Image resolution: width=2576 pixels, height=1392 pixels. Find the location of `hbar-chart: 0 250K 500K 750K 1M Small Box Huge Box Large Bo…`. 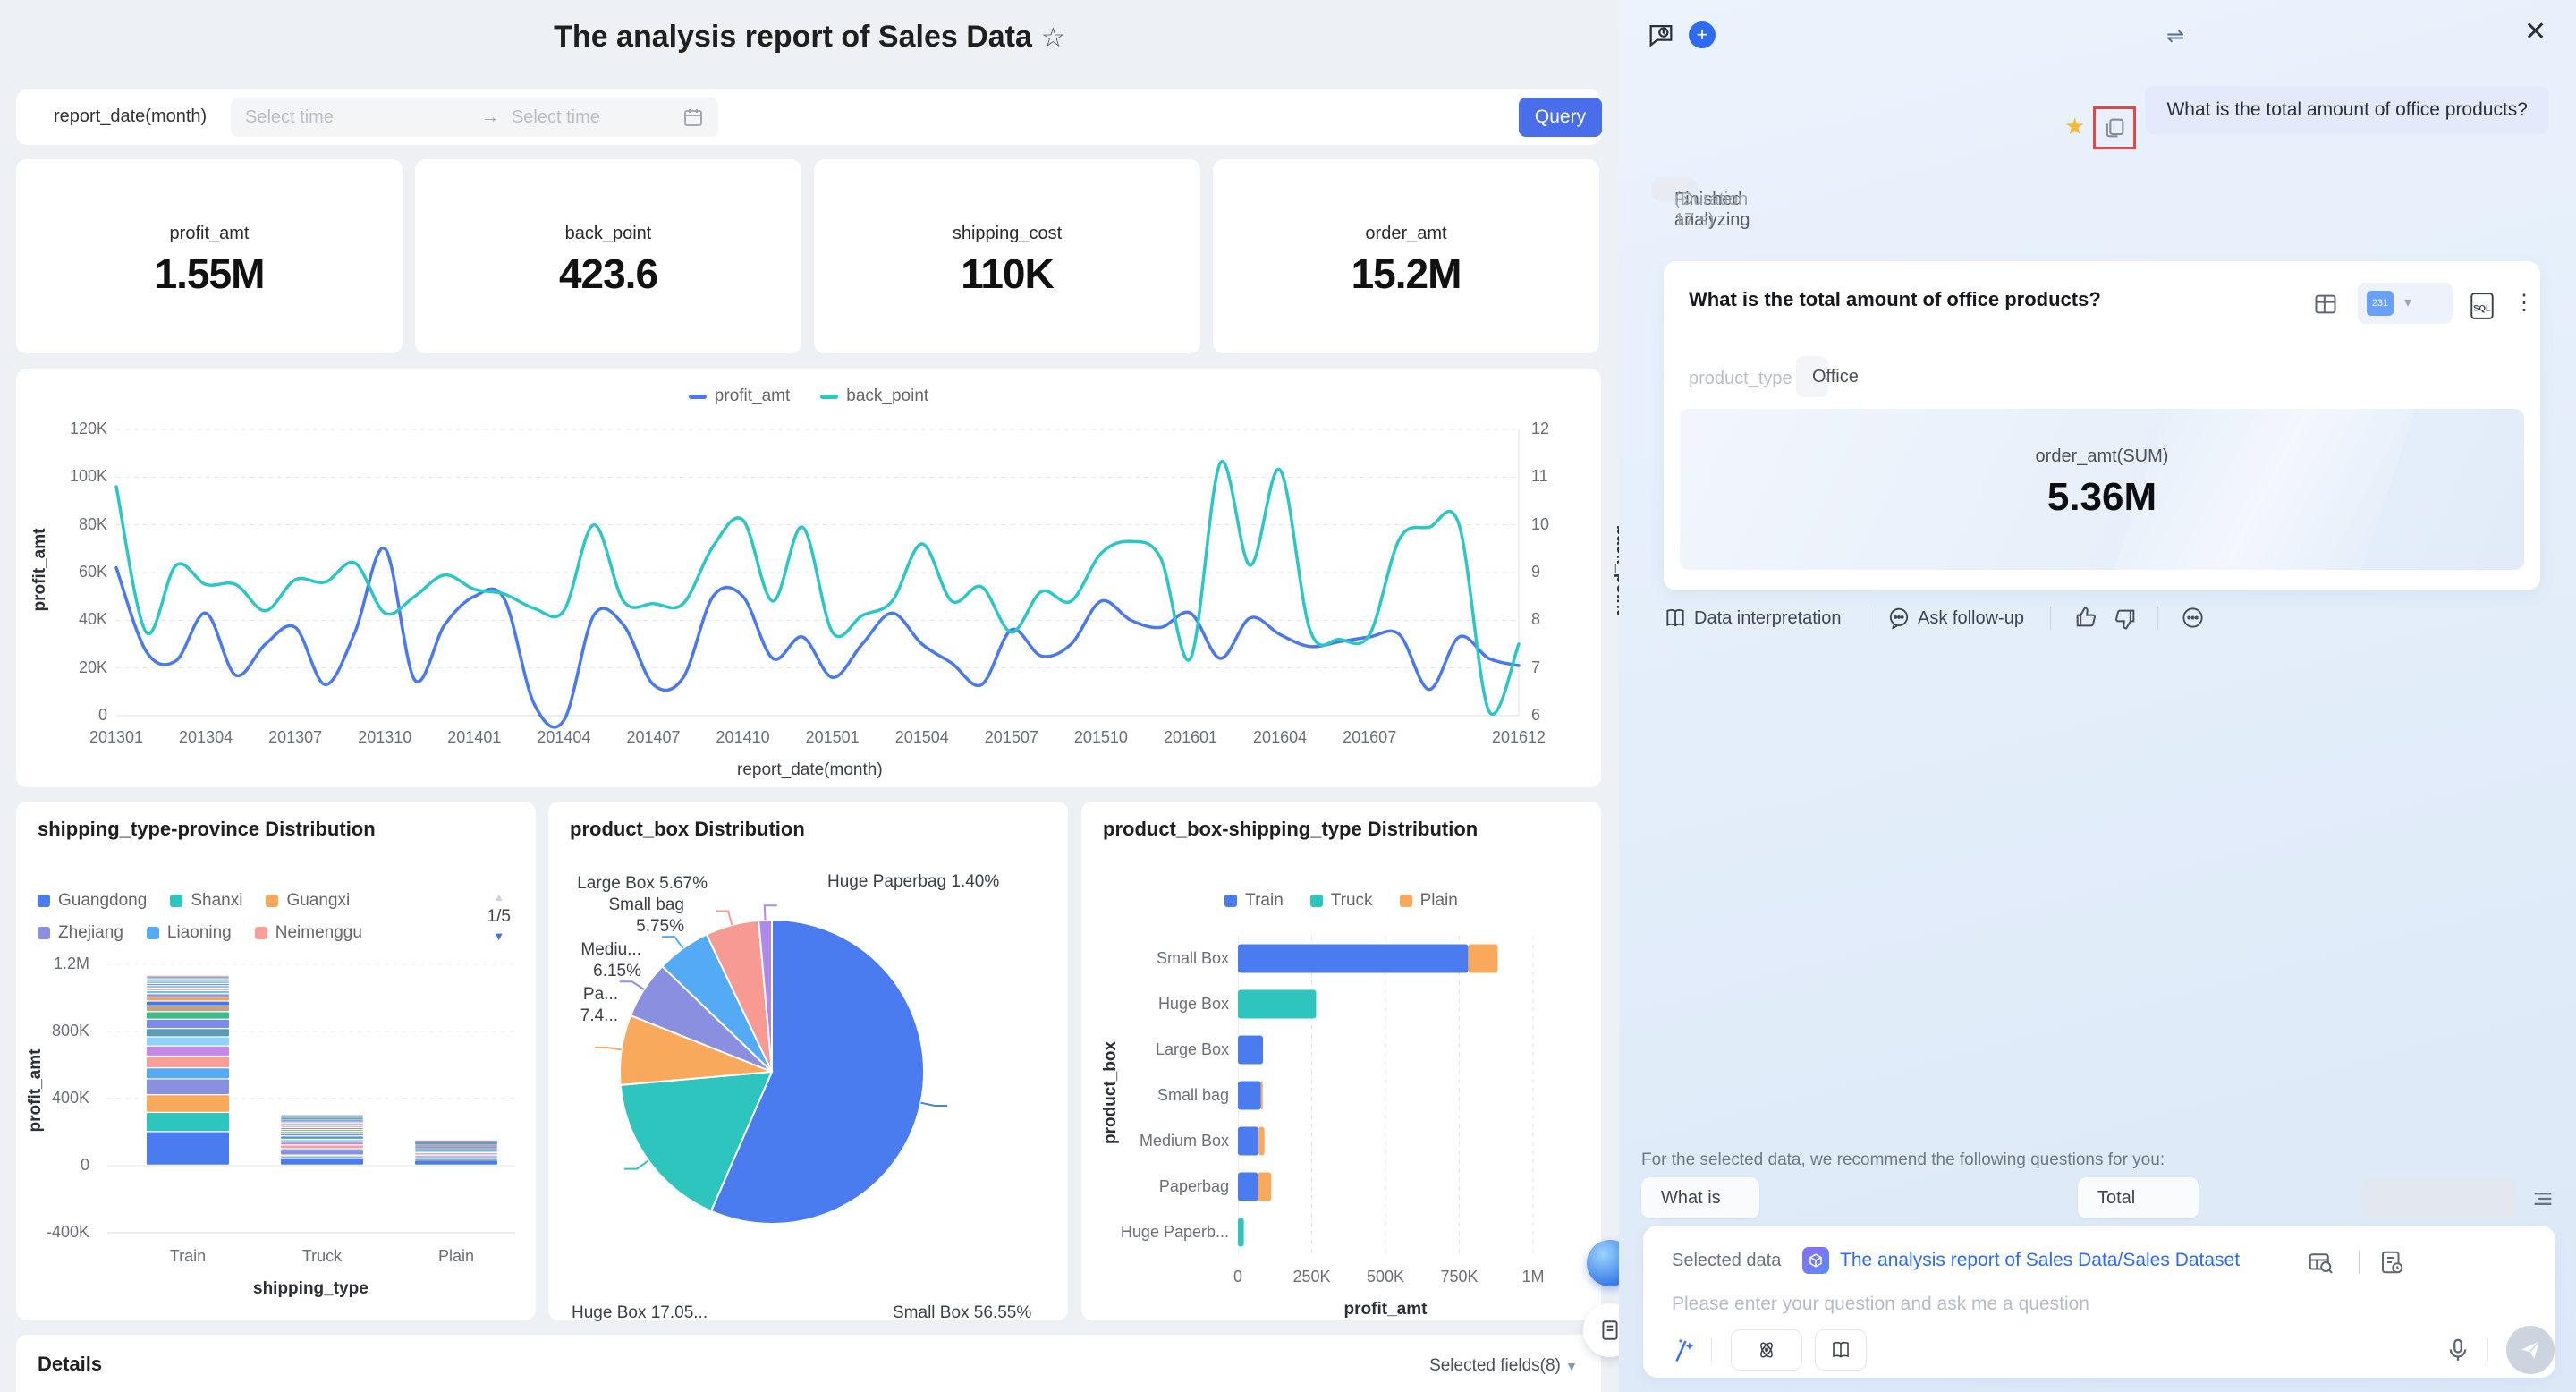

hbar-chart: 0 250K 500K 750K 1M Small Box Huge Box Large Bo… is located at coordinates (1341, 1061).